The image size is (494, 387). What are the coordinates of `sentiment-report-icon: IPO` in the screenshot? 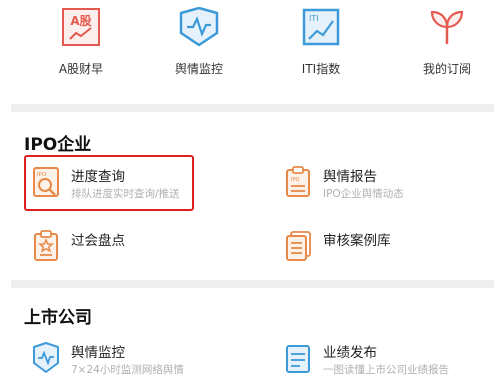 It's located at (298, 182).